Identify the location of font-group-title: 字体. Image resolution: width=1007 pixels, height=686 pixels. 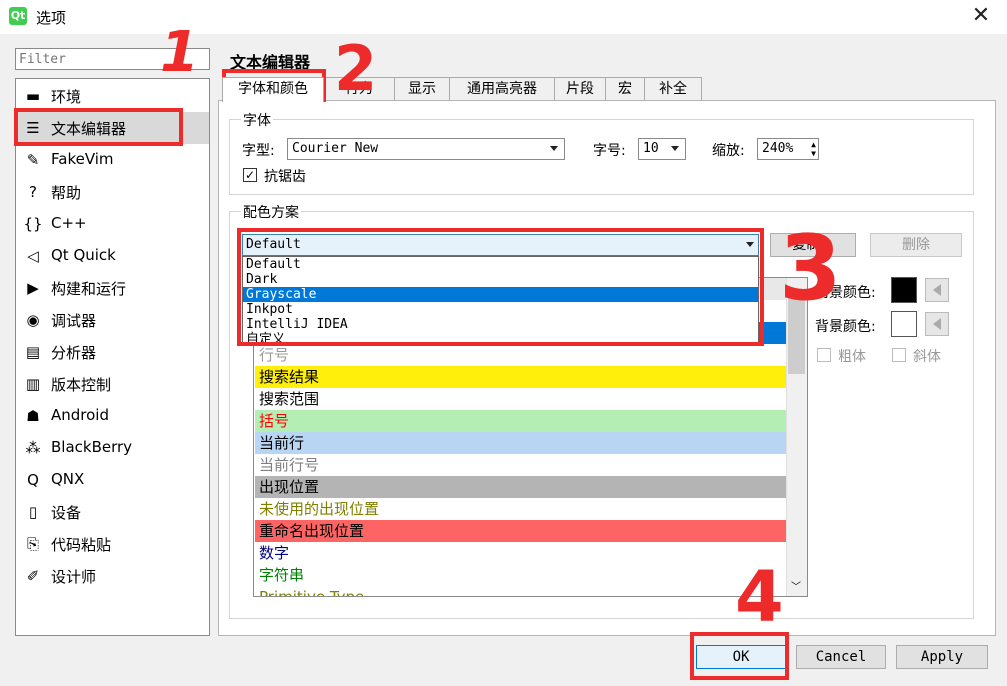
(257, 120).